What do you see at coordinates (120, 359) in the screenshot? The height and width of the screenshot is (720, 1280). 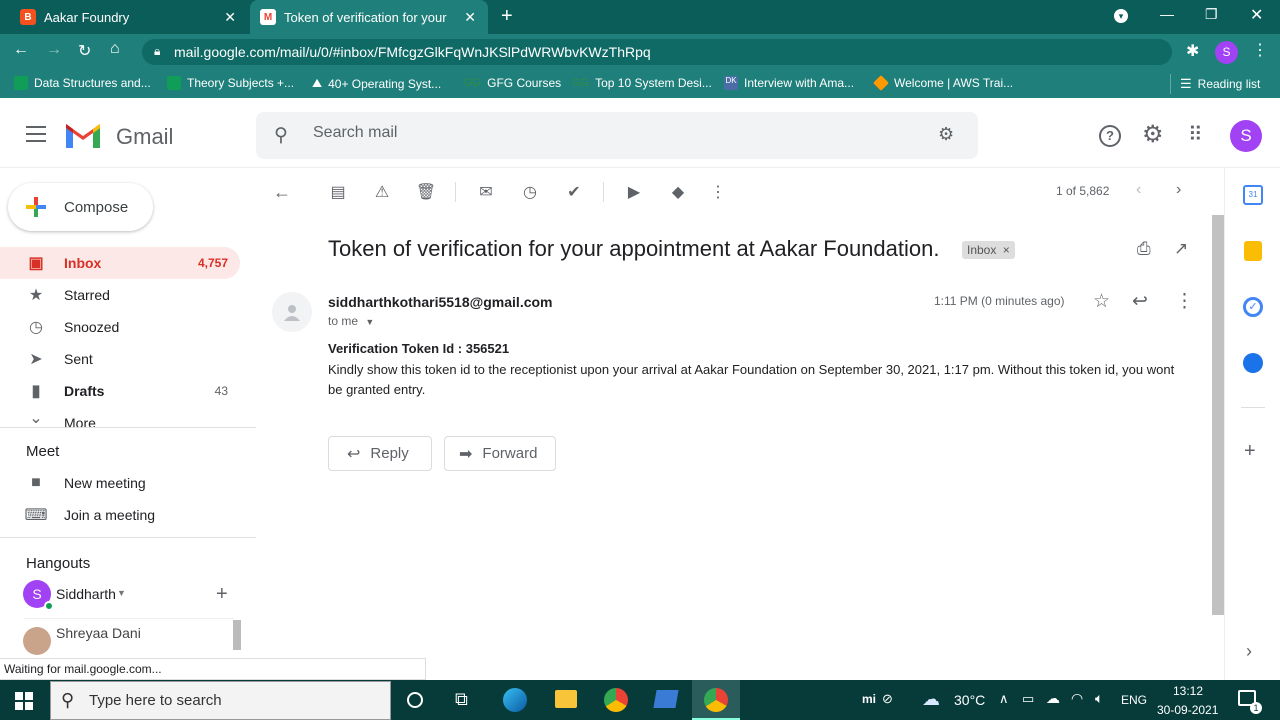 I see `nav-sent: ➤ Sent` at bounding box center [120, 359].